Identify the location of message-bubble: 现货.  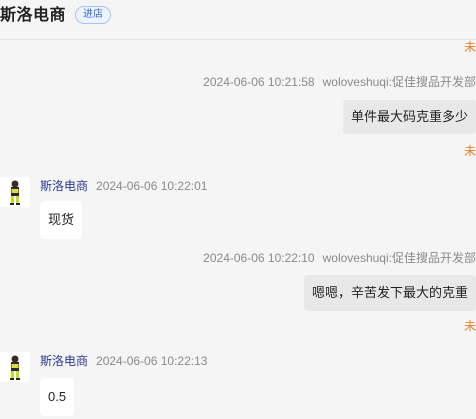
(61, 220).